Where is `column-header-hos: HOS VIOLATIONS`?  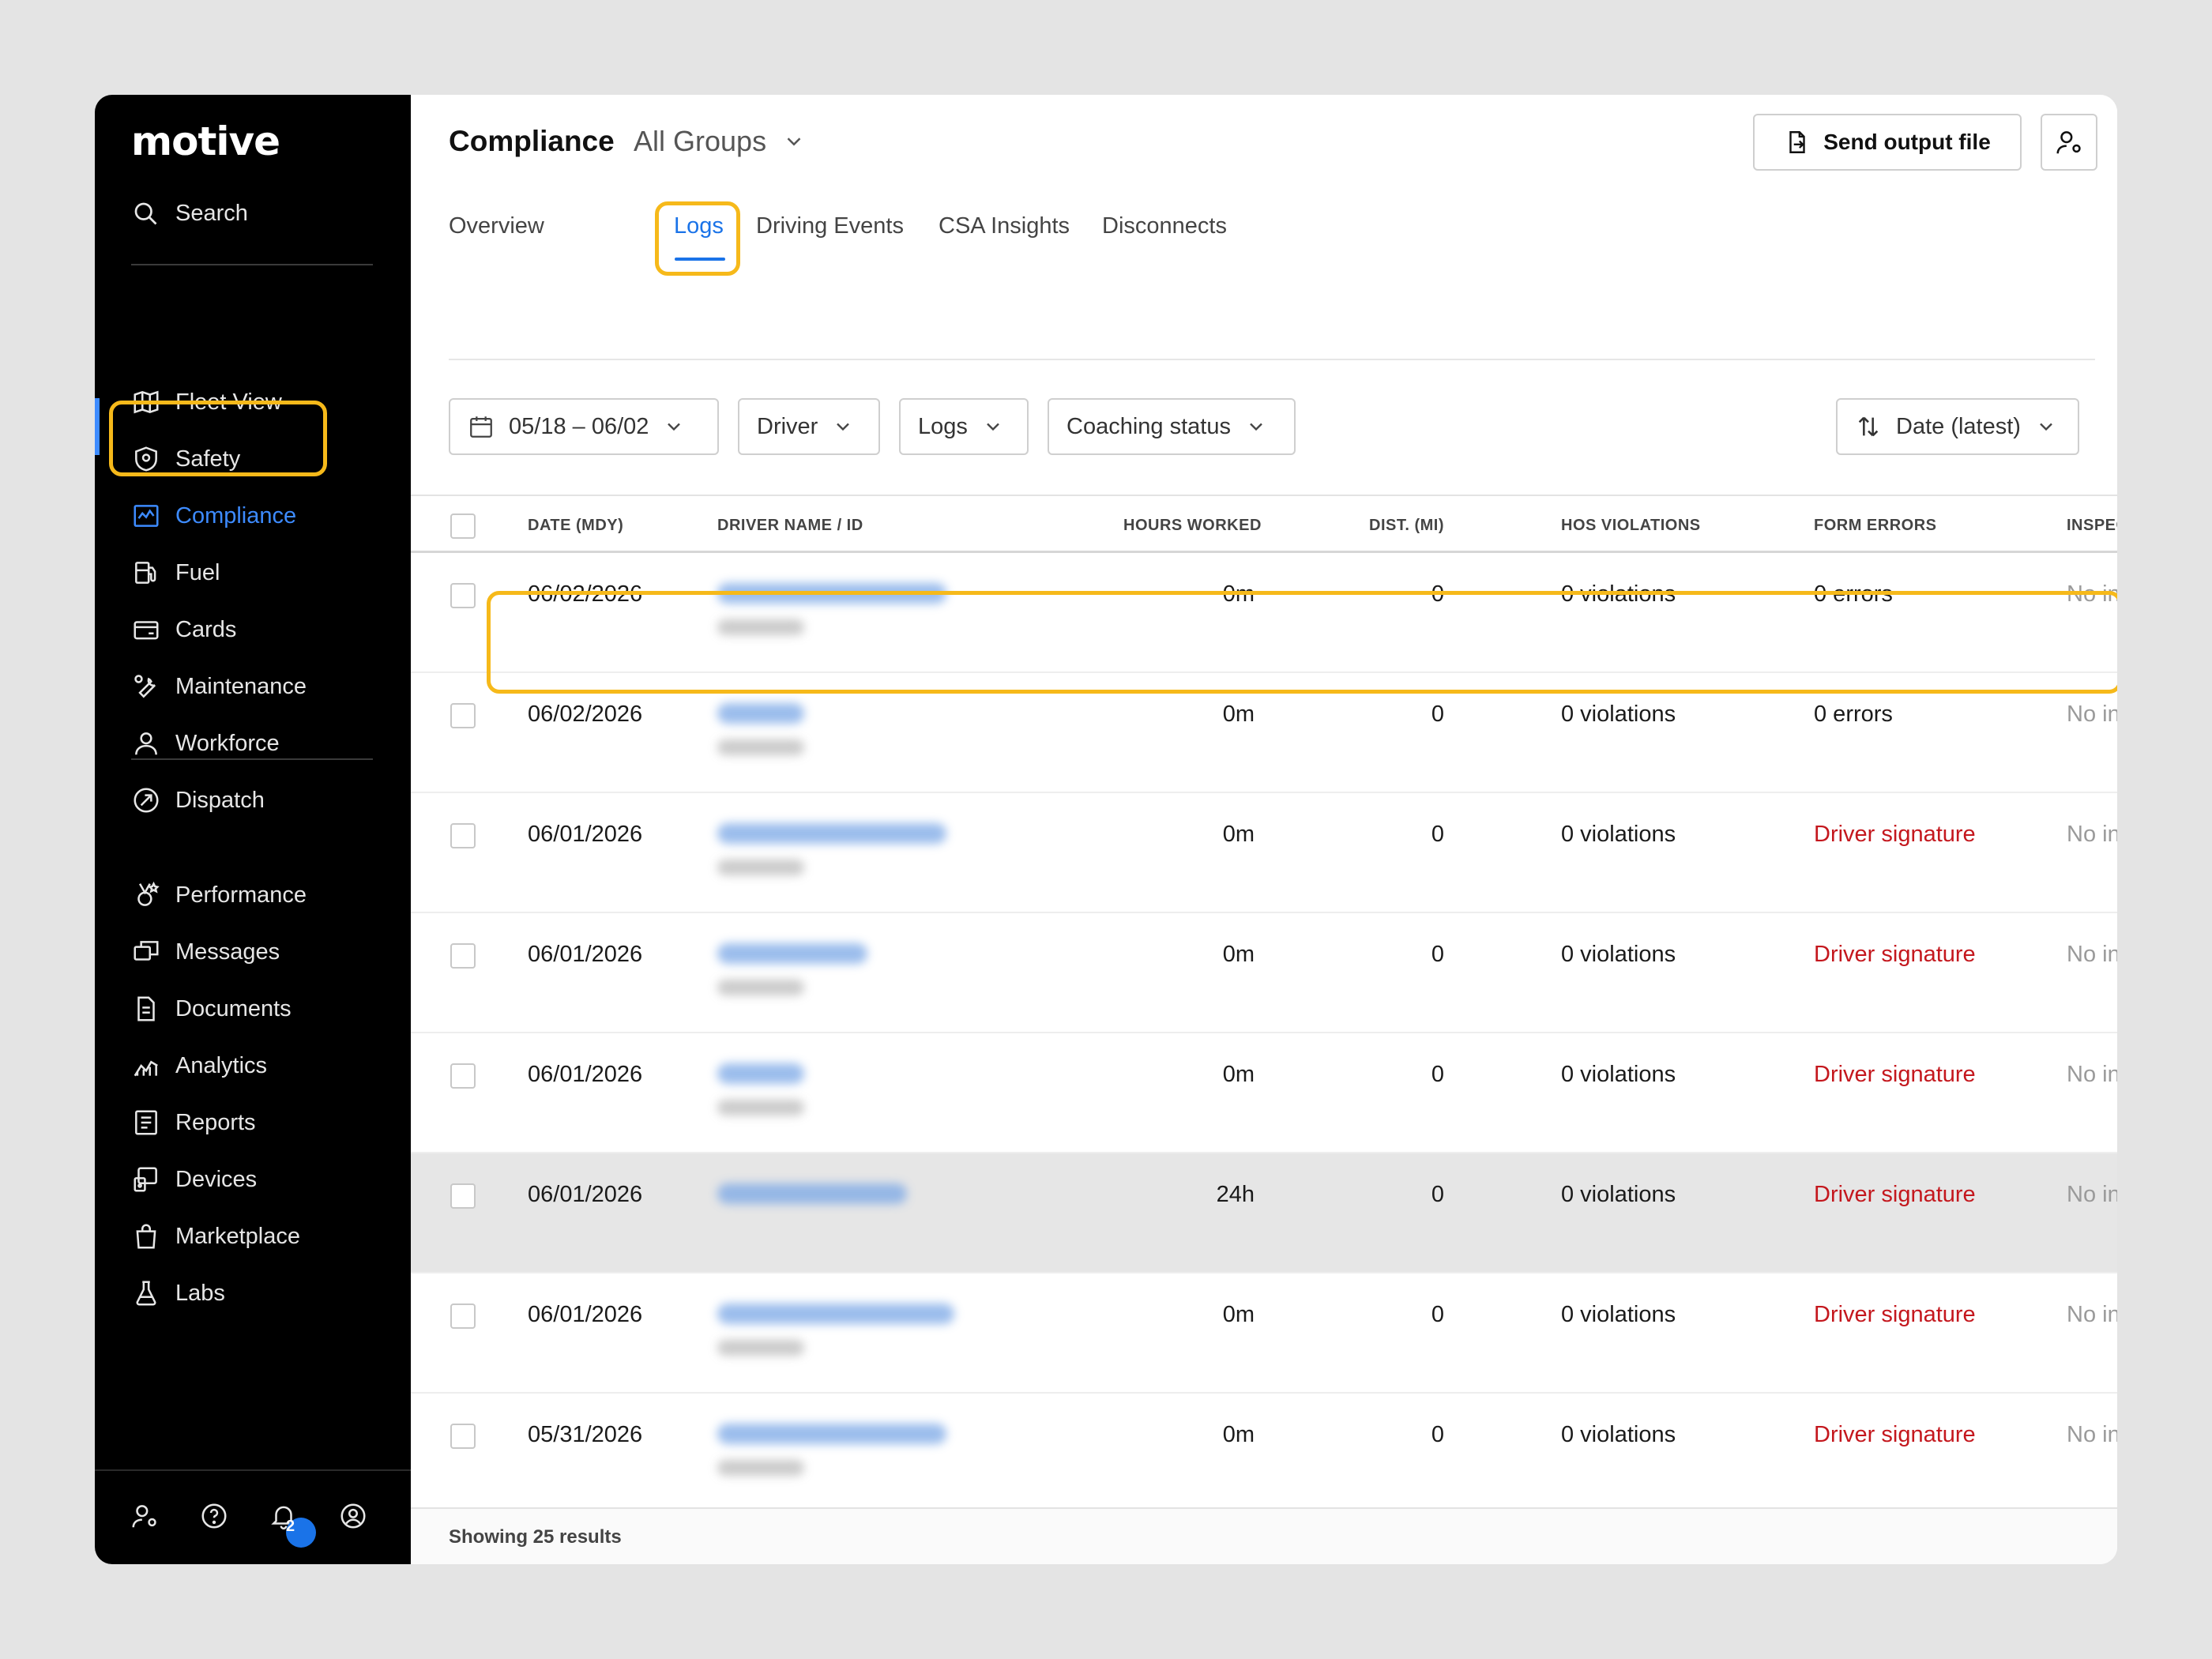
column-header-hos: HOS VIOLATIONS is located at coordinates (1631, 526).